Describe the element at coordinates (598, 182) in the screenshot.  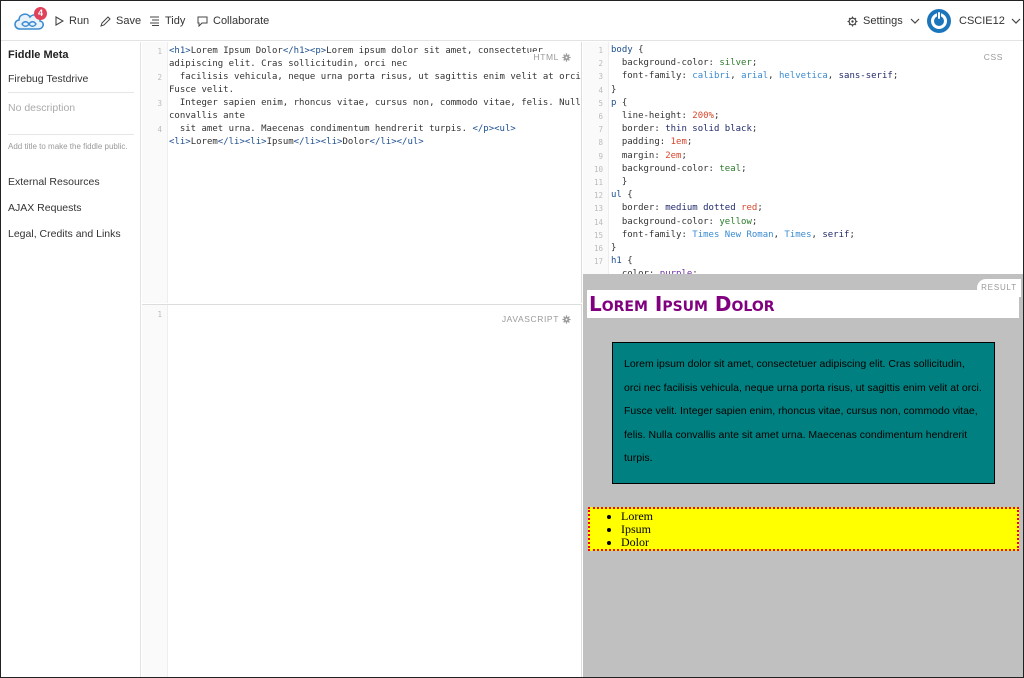
I see `line-number: 11` at that location.